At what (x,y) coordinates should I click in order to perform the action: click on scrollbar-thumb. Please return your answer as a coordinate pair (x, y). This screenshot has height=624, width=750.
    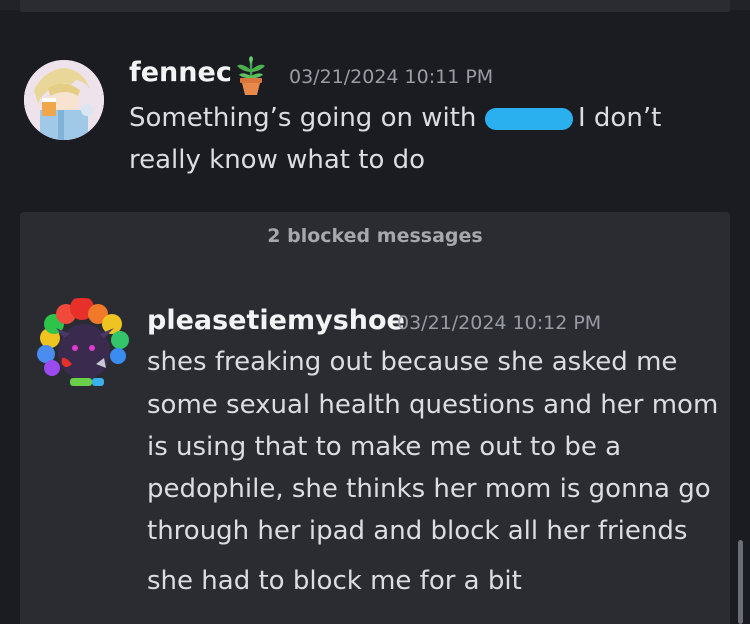
    Looking at the image, I should click on (740, 582).